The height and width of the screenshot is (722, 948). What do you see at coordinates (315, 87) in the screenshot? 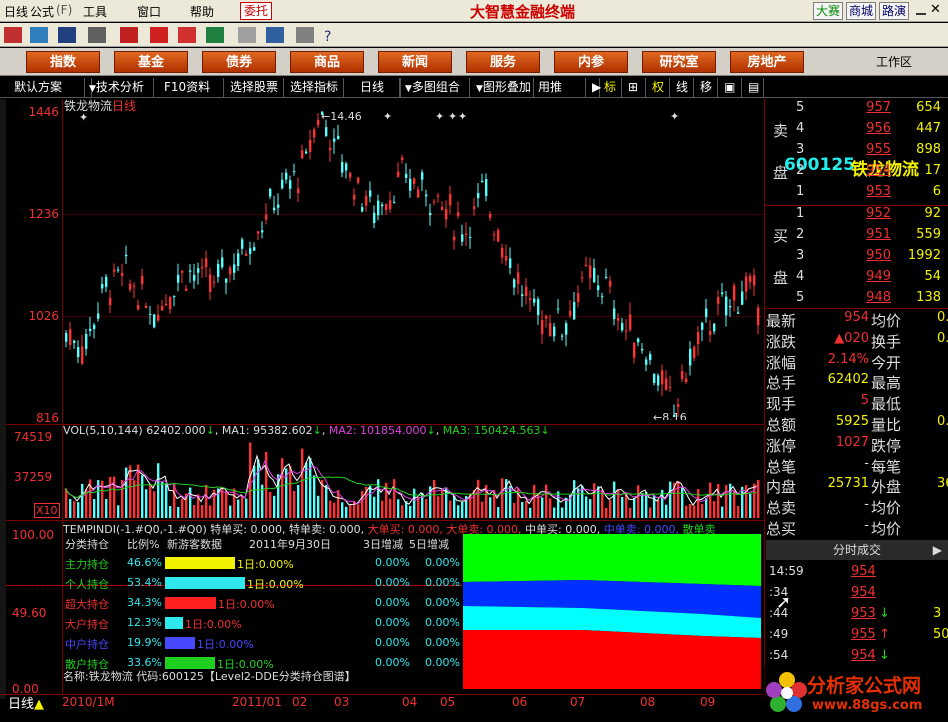
I see `tab-select-indicator: 选择指标` at bounding box center [315, 87].